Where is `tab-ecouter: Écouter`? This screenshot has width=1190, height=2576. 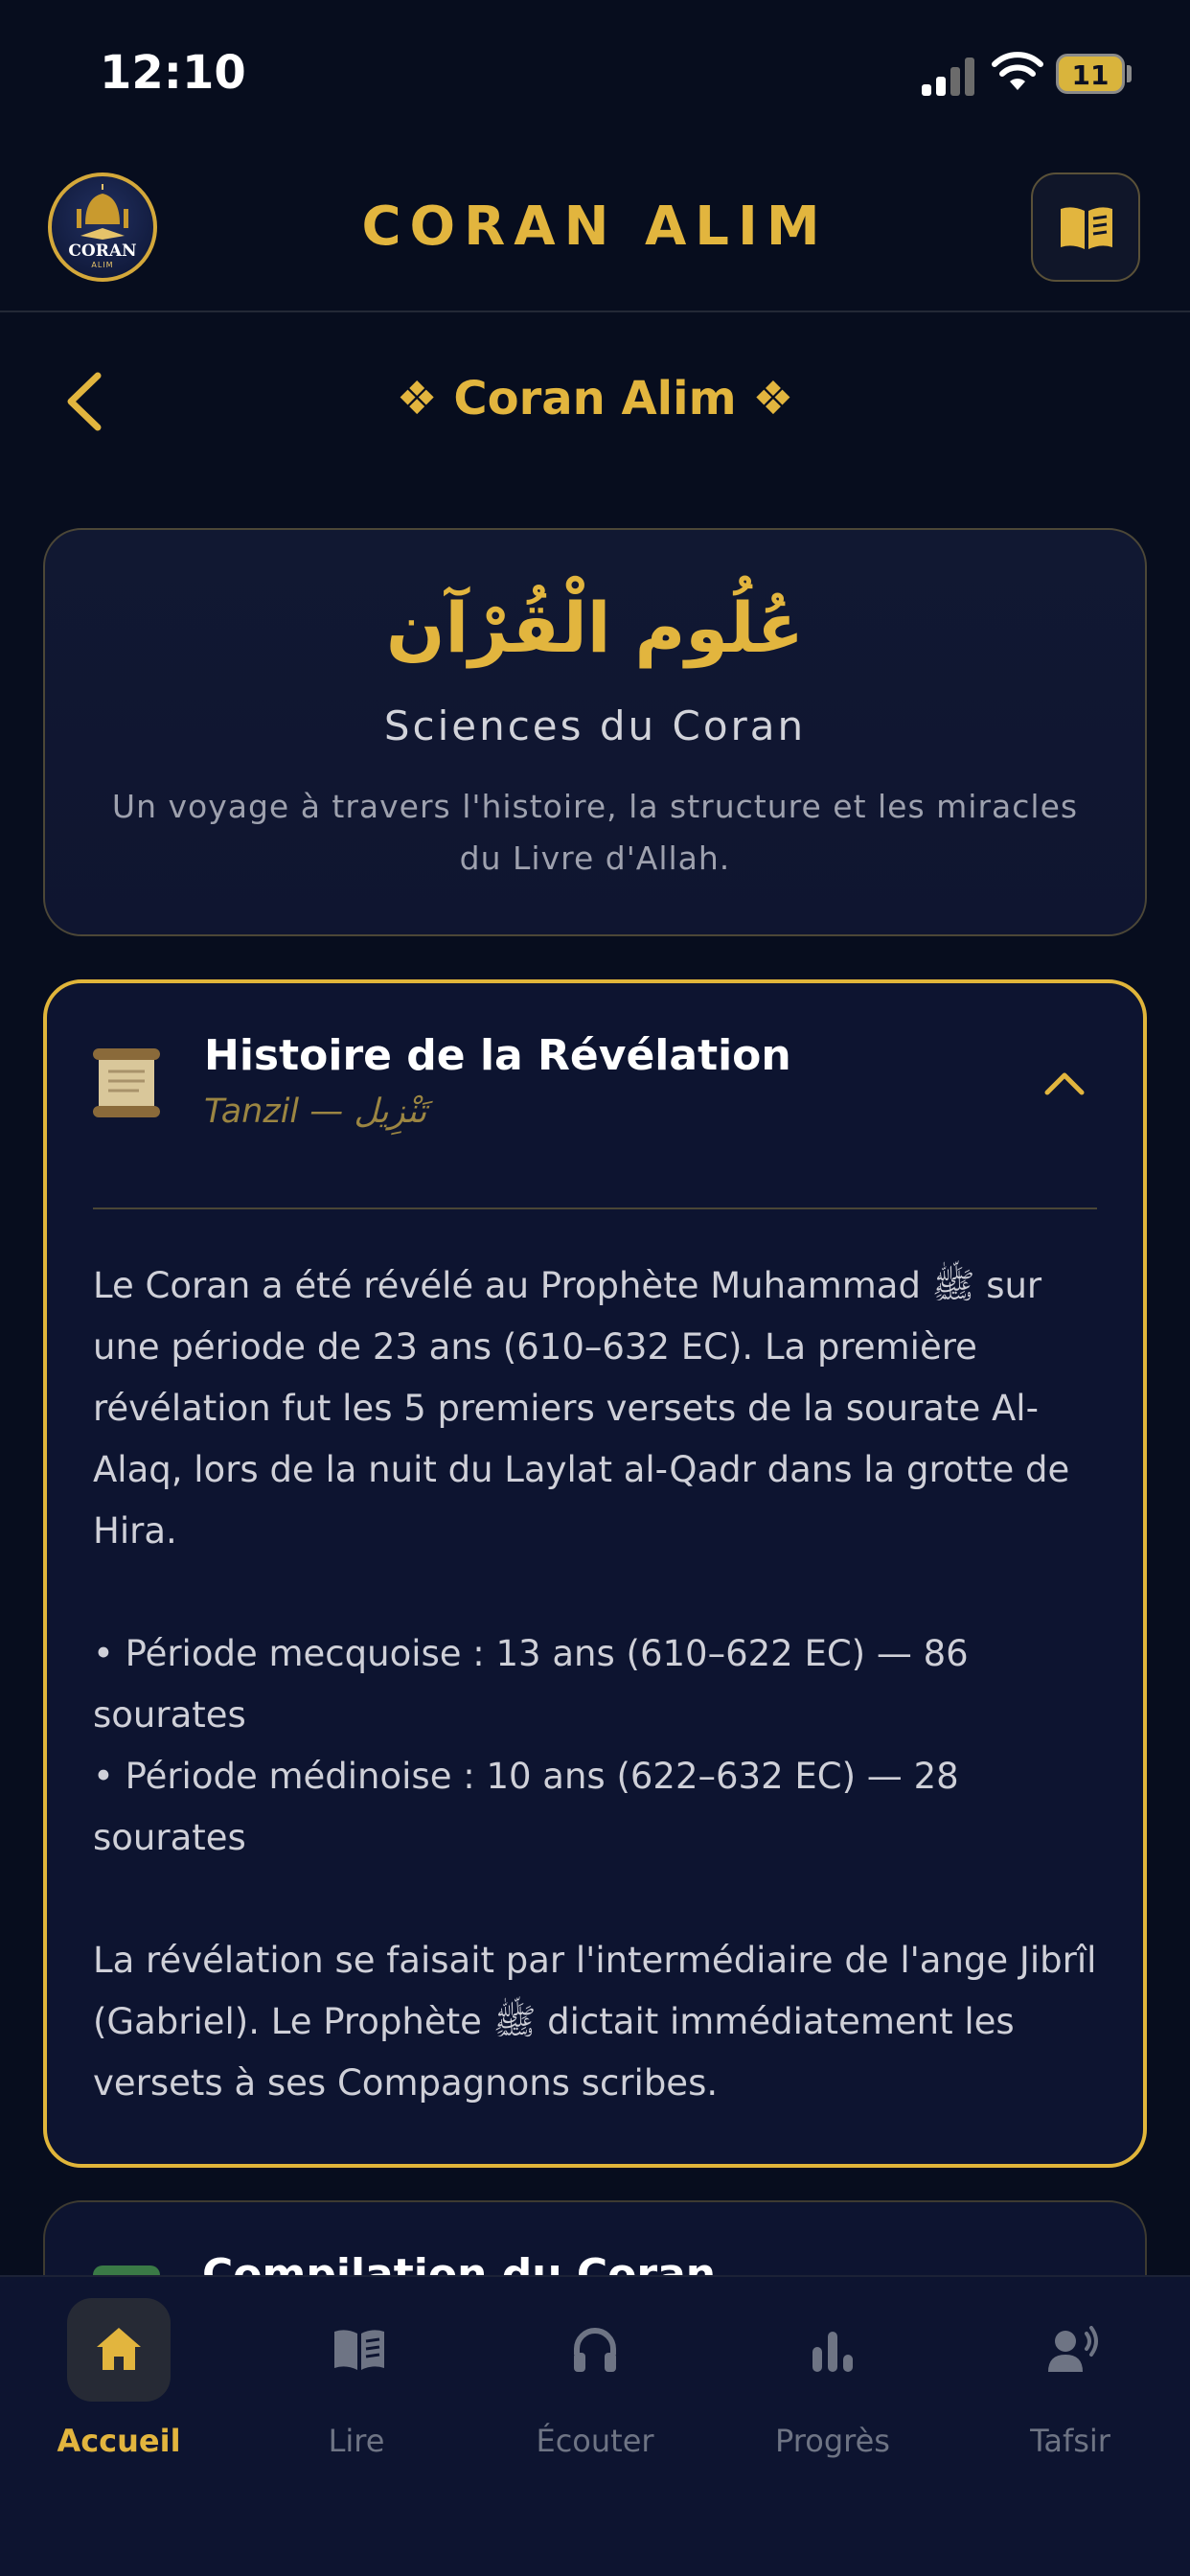
tab-ecouter: Écouter is located at coordinates (595, 2394).